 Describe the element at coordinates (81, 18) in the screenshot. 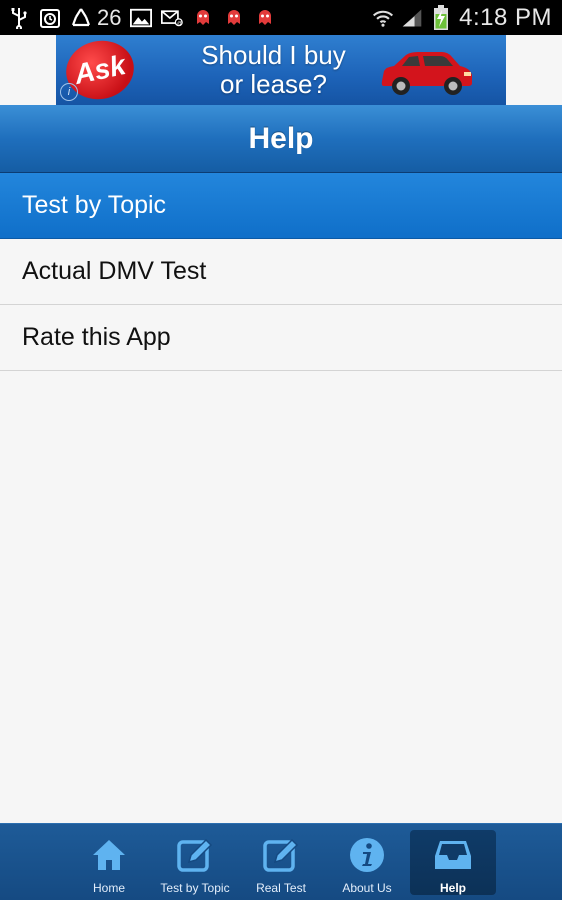

I see `recycle-icon` at that location.